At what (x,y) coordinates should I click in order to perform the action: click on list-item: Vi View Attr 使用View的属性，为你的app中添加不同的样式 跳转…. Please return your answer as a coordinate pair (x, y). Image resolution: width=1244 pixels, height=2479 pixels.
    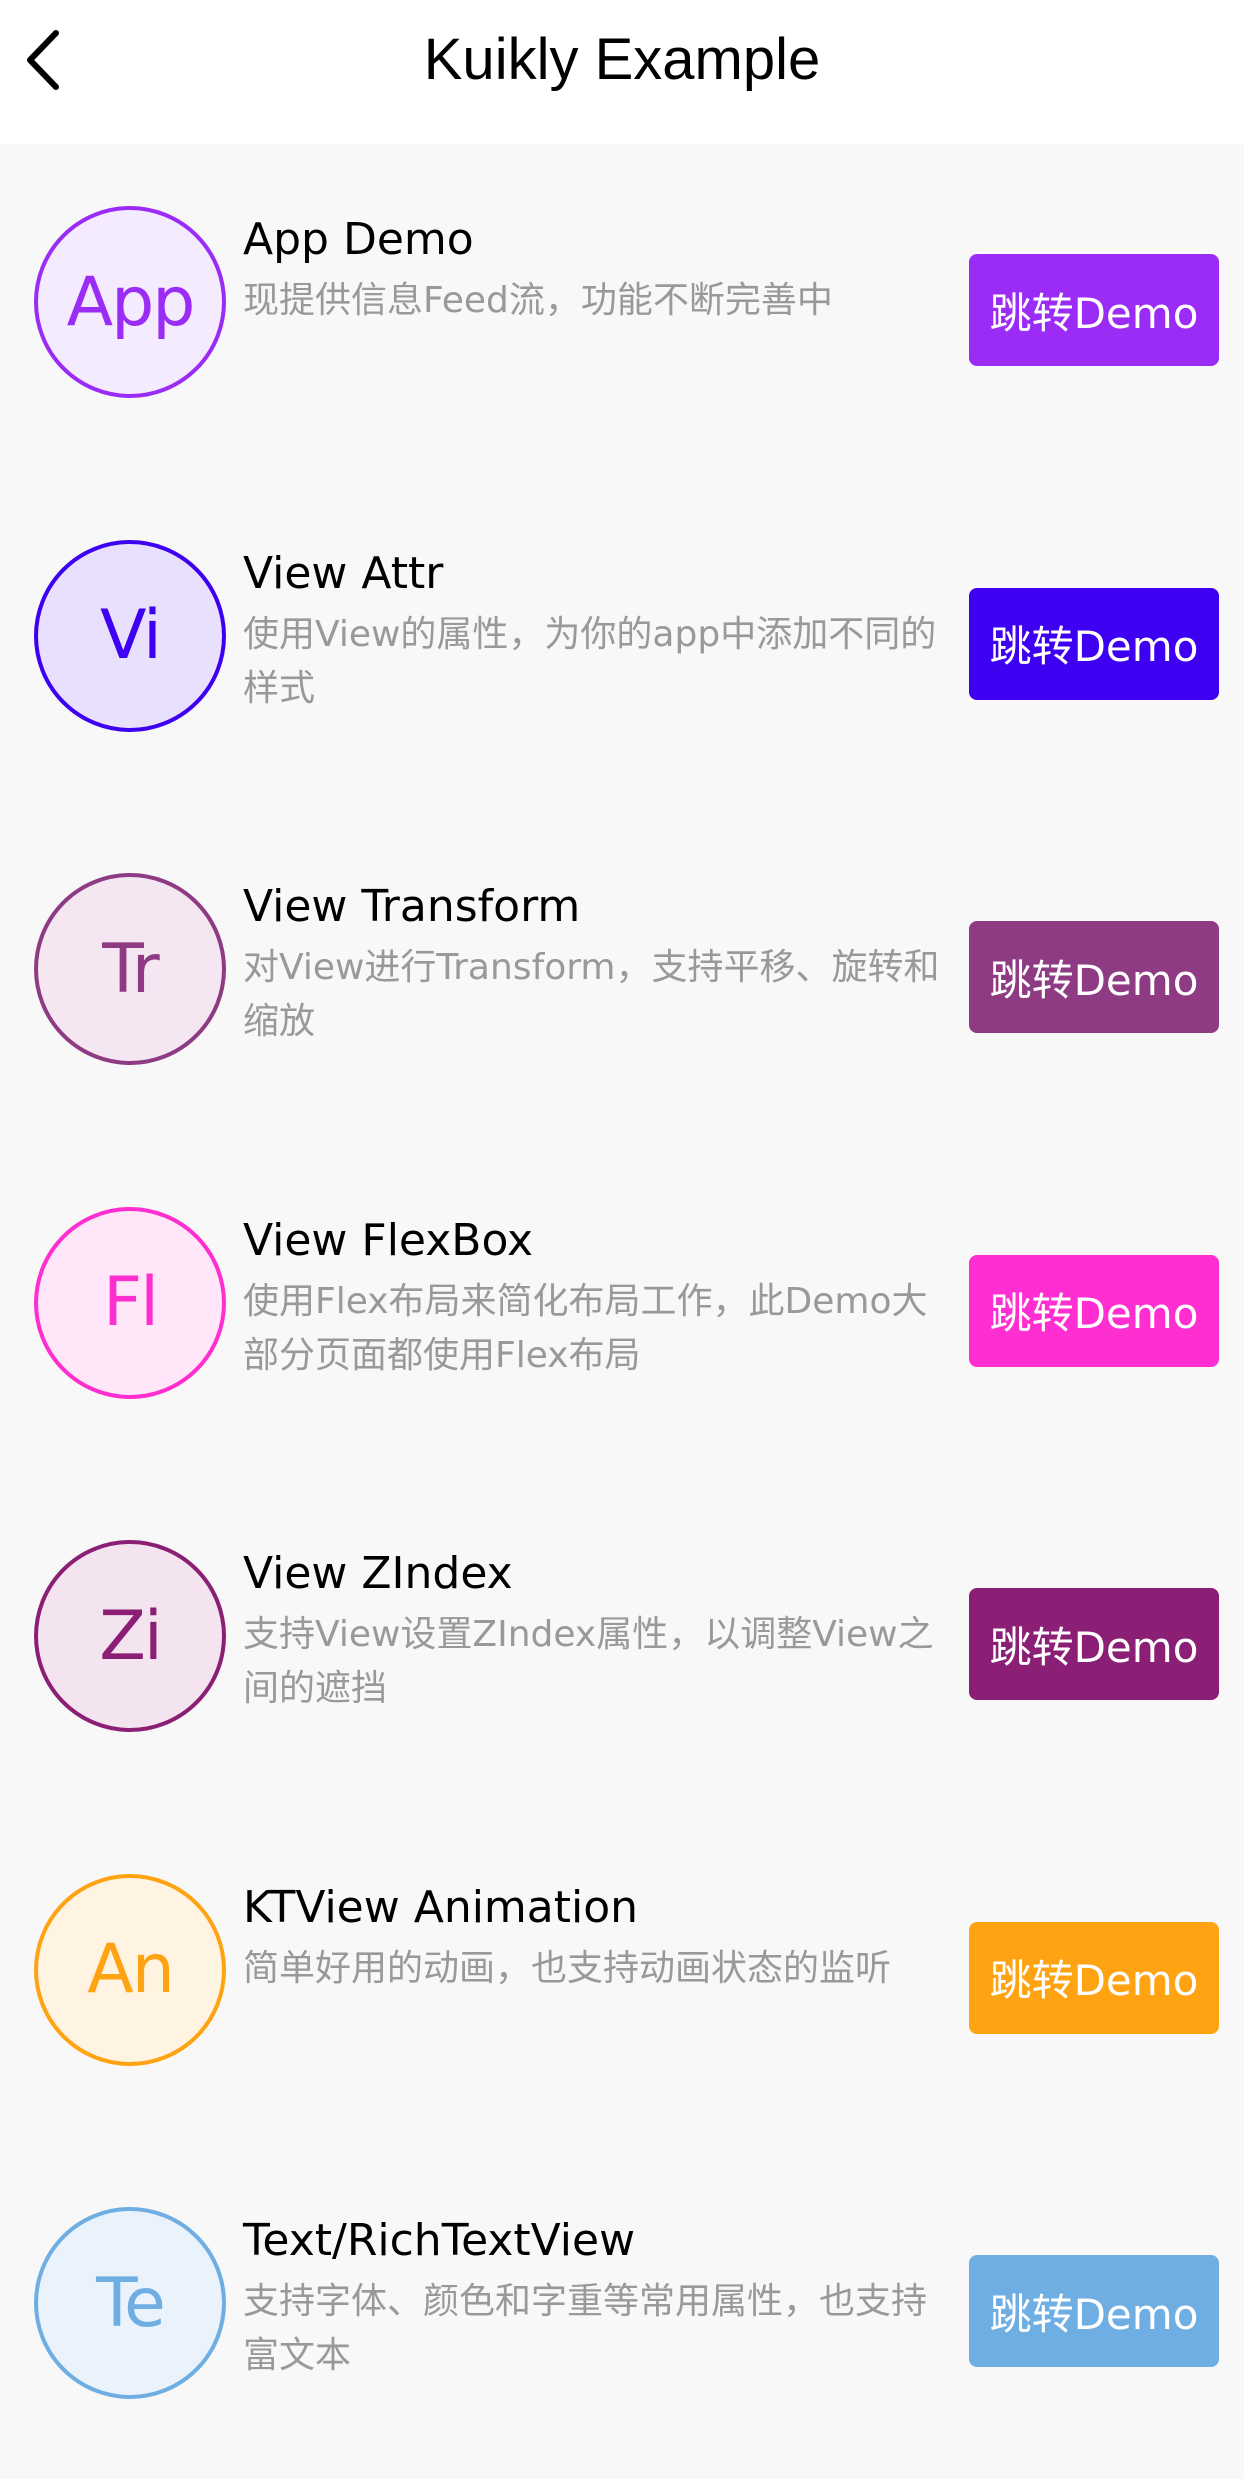
    Looking at the image, I should click on (622, 645).